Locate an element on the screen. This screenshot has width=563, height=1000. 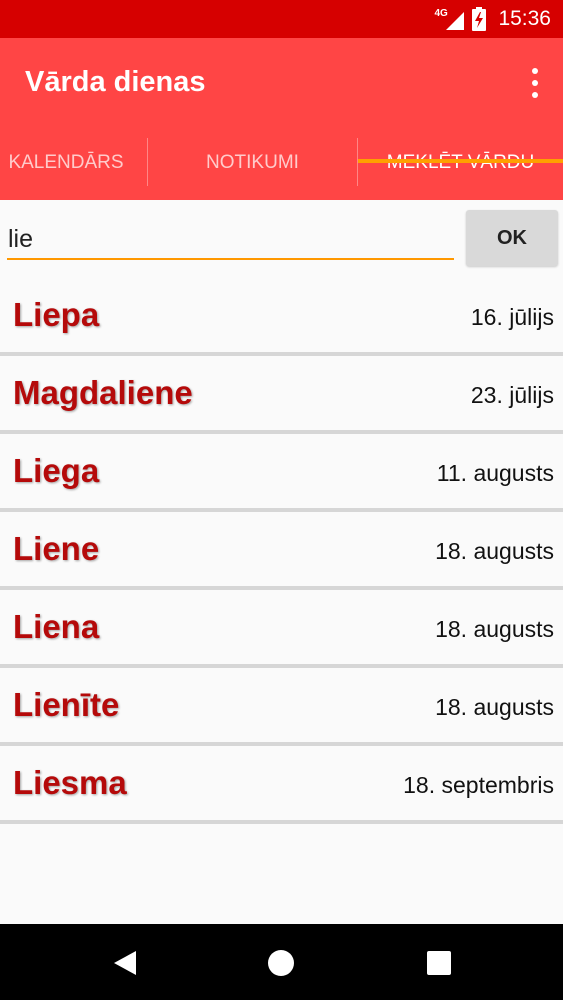
clock: 15:36 is located at coordinates (524, 18).